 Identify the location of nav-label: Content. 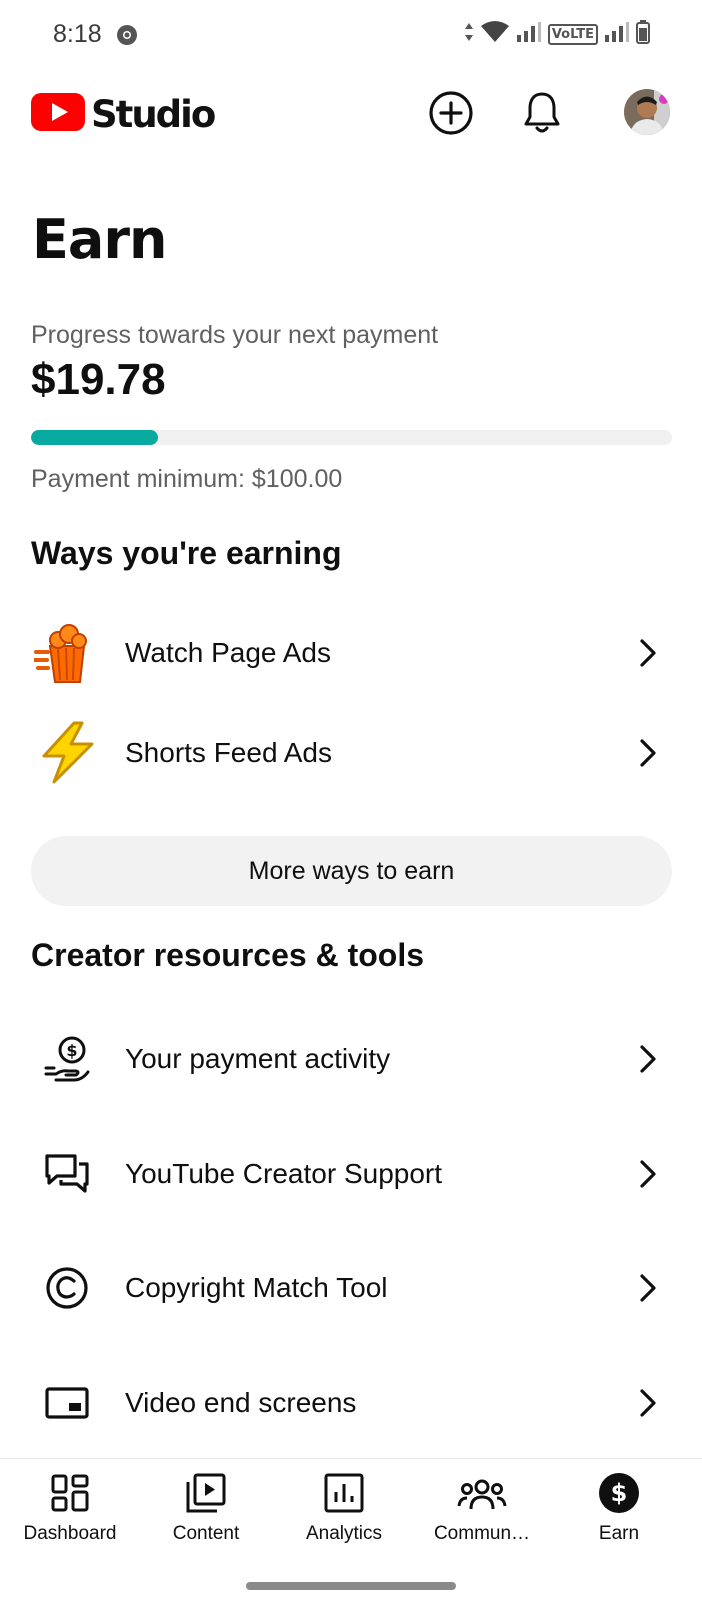
(206, 1533).